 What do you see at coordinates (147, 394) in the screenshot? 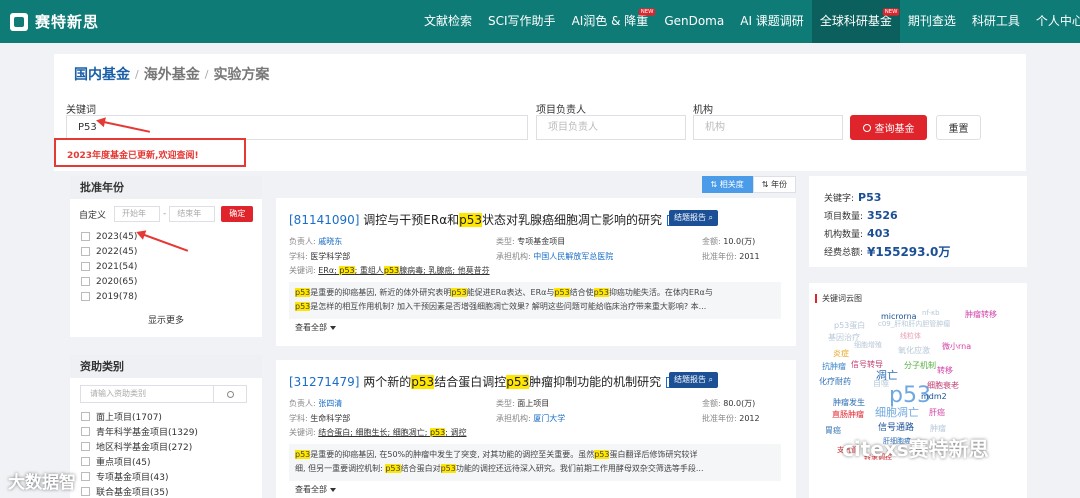
I see `fund-type-input: 请输入资助类别` at bounding box center [147, 394].